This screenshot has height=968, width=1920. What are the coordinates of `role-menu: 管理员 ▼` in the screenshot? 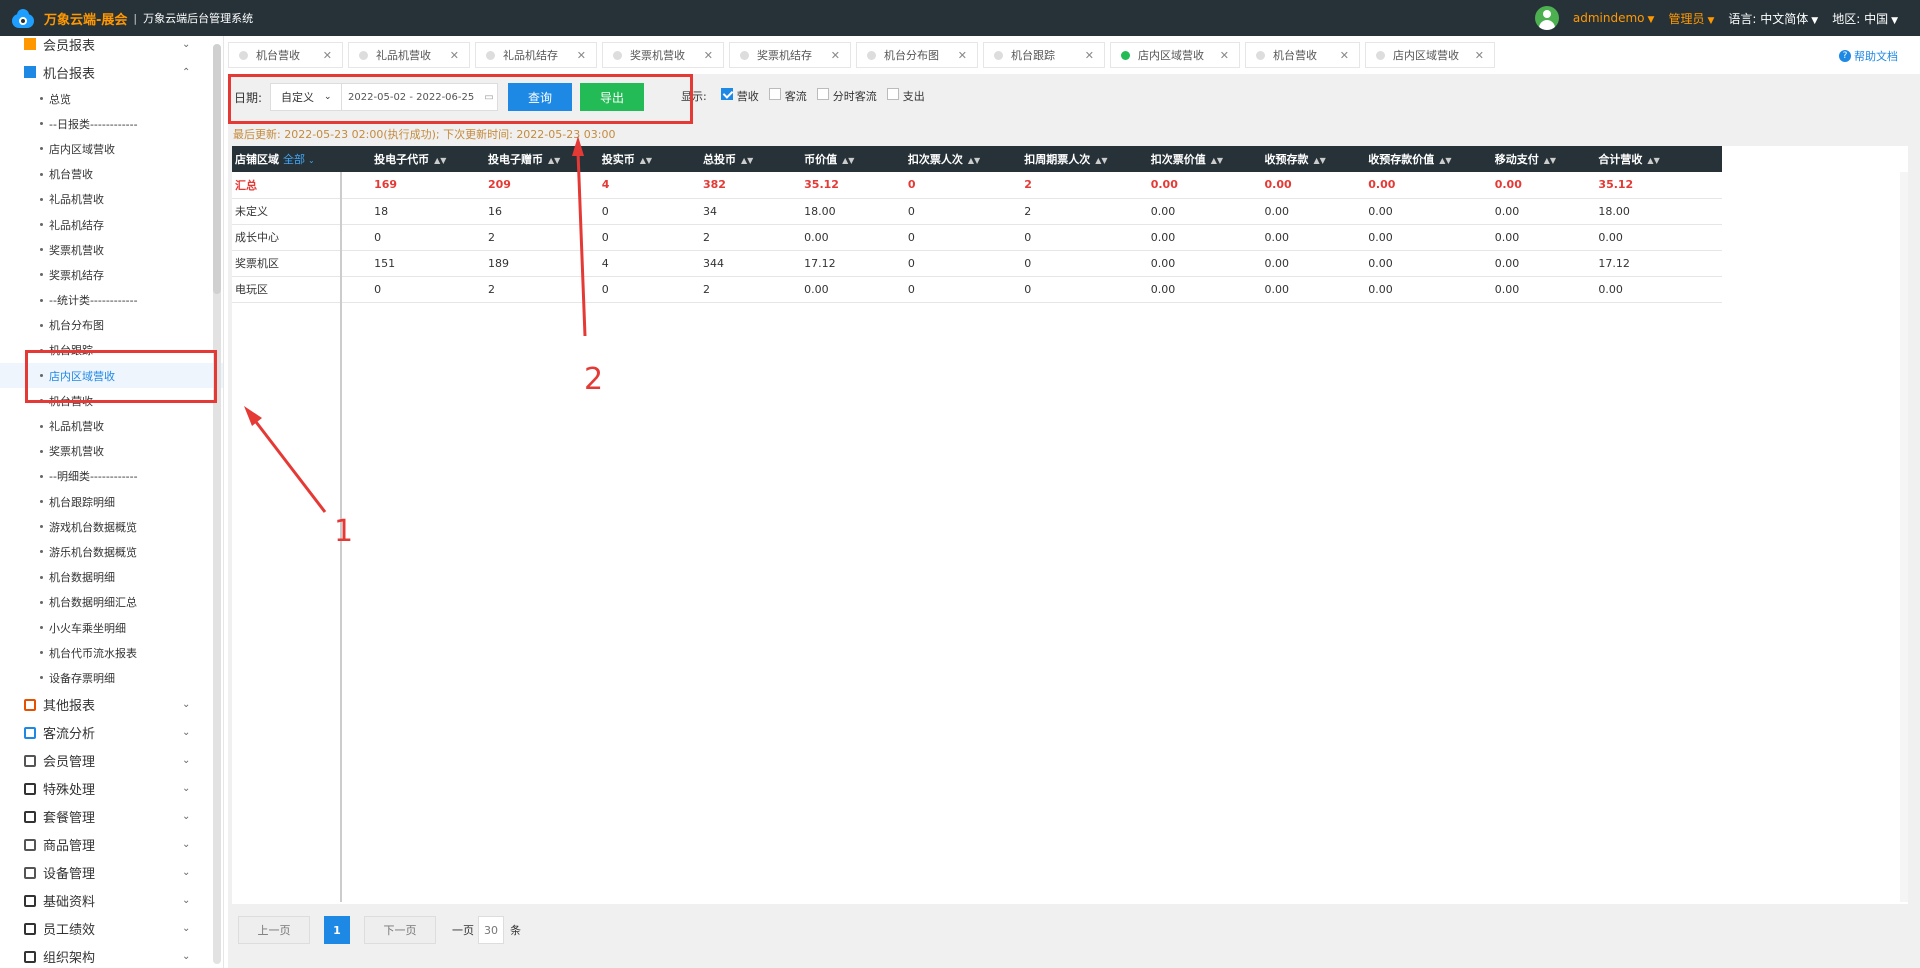 It's located at (1691, 18).